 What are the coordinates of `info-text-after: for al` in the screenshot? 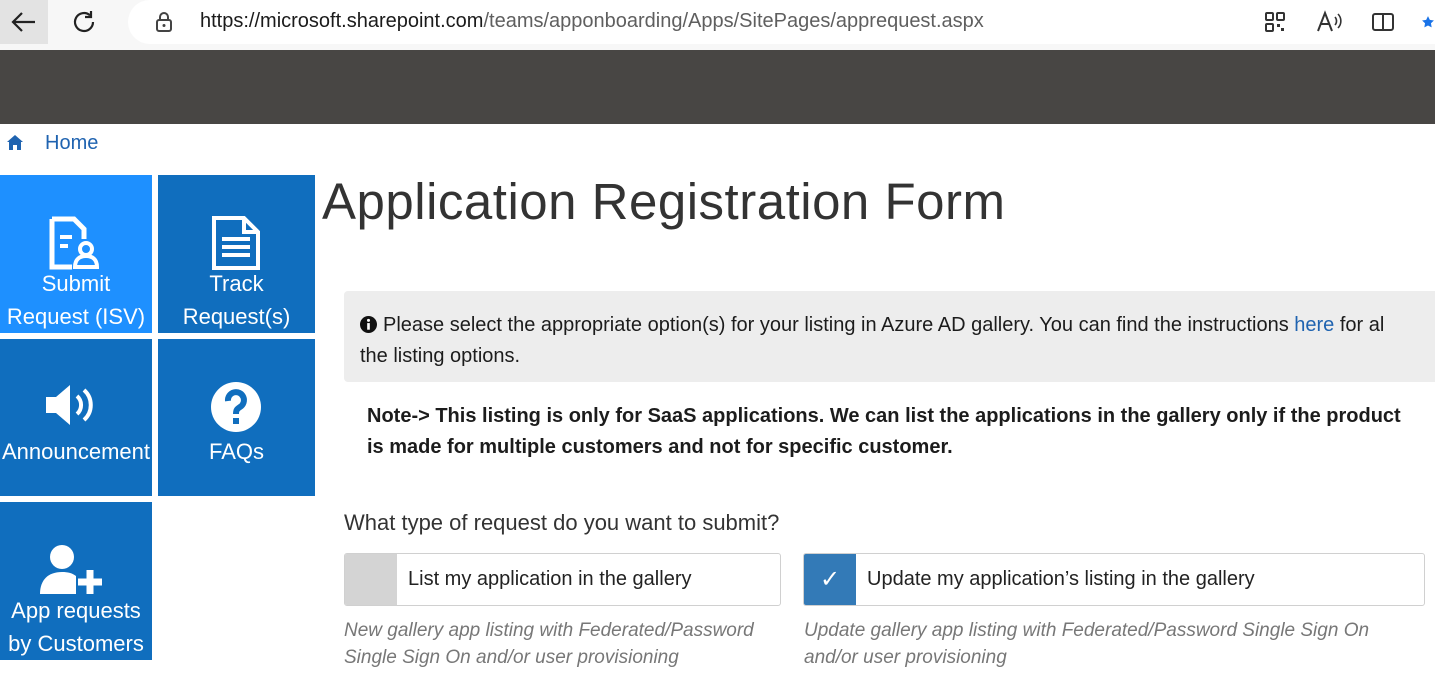 It's located at (1359, 325).